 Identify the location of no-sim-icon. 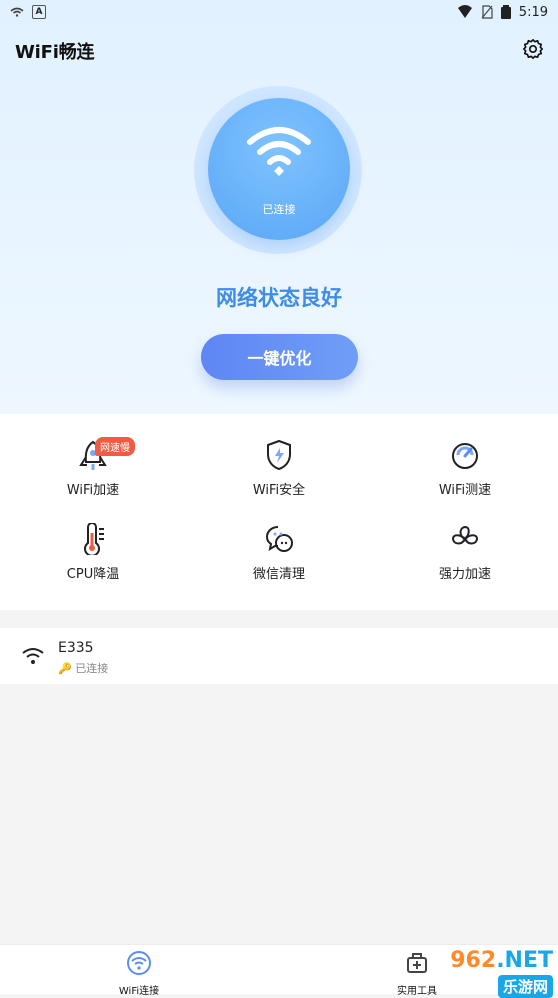
(487, 12).